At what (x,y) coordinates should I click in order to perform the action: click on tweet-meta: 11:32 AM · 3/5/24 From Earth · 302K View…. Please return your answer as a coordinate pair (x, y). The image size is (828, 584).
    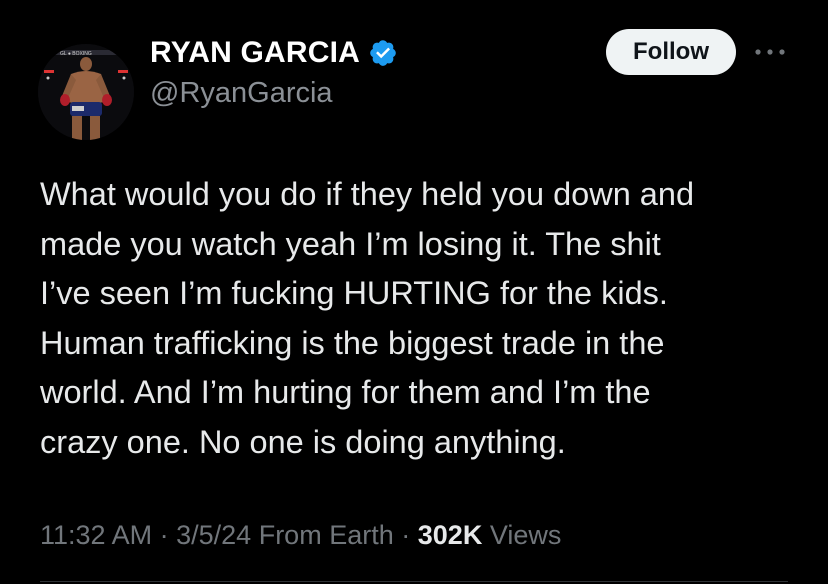
    Looking at the image, I should click on (300, 535).